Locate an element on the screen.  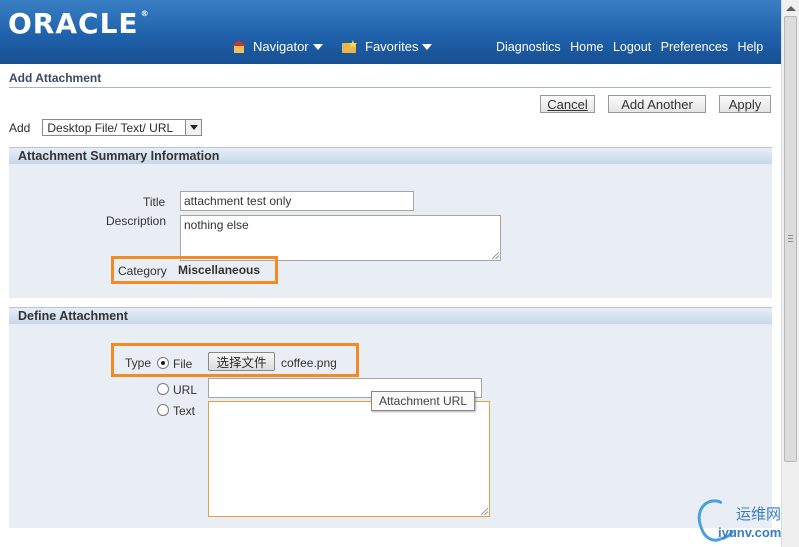
favorites-menu: ★ Favorites is located at coordinates (387, 46).